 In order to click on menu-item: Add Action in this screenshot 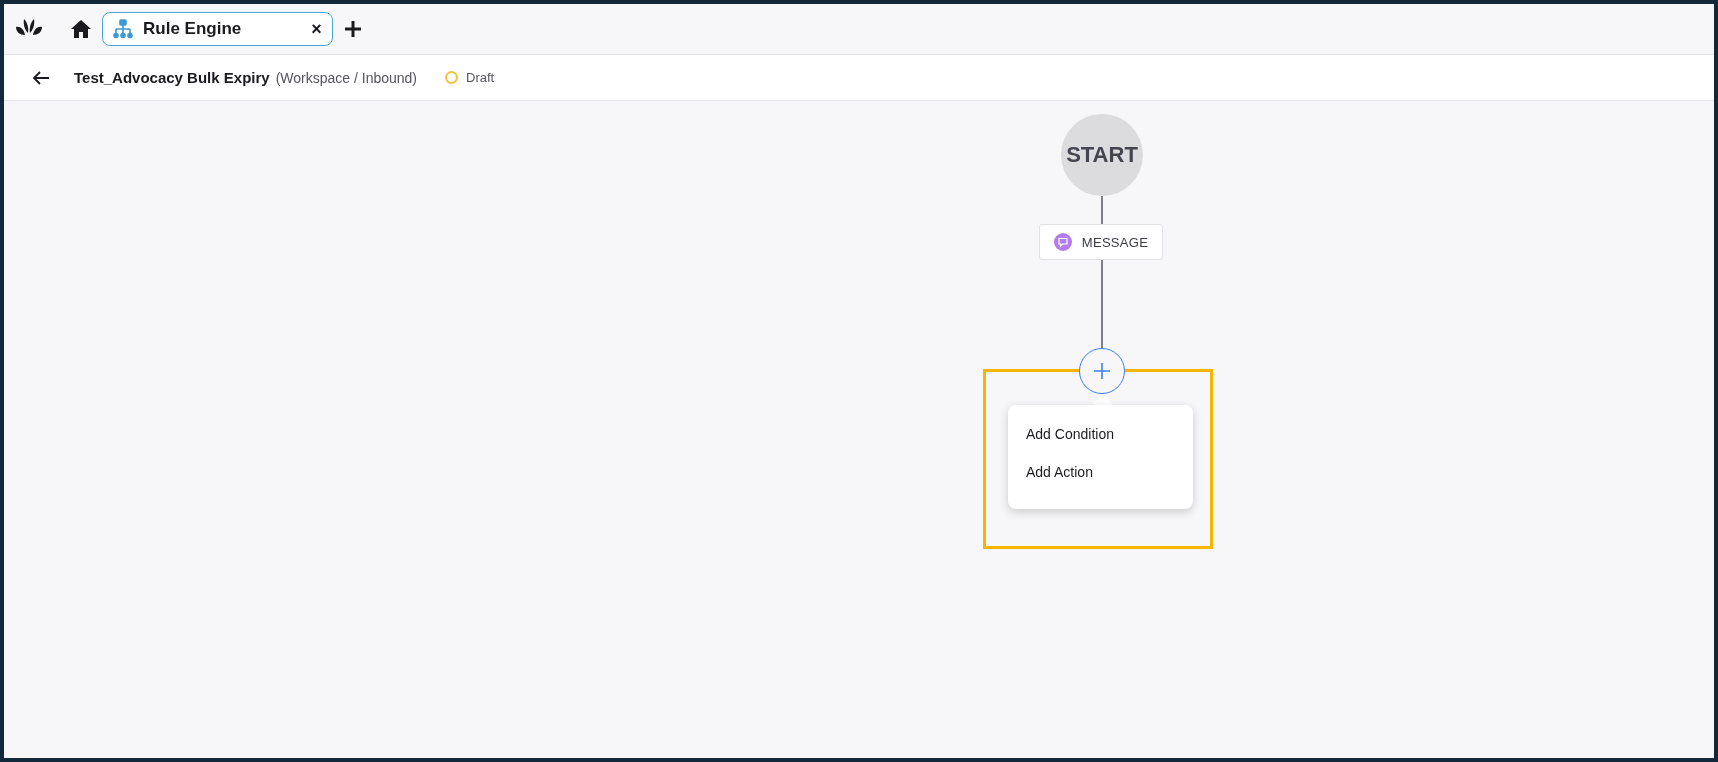, I will do `click(1100, 472)`.